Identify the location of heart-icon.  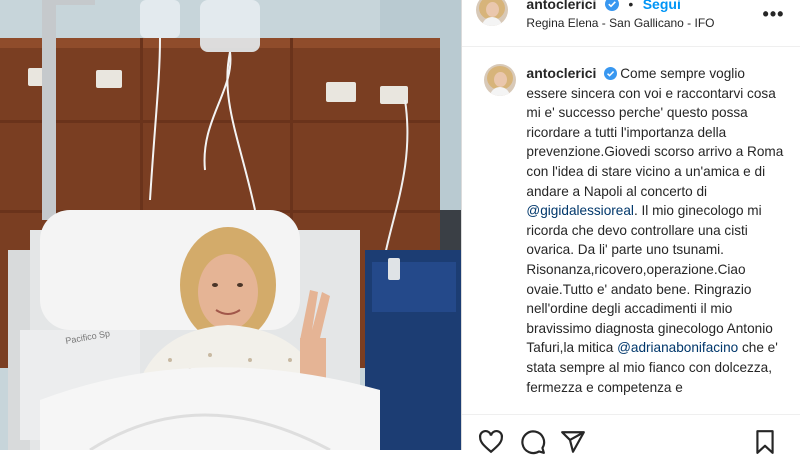
(491, 442).